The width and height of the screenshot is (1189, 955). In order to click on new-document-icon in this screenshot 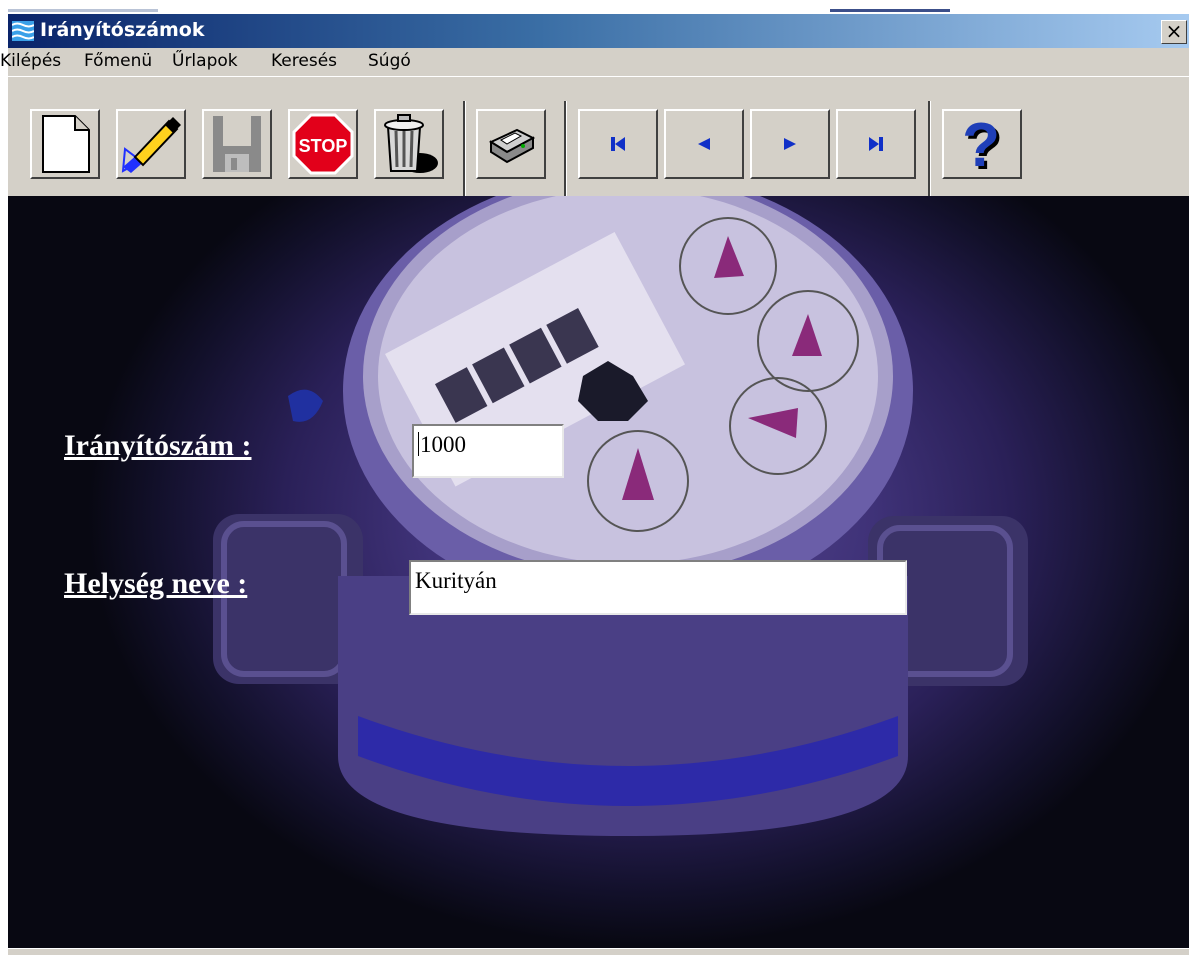, I will do `click(66, 144)`.